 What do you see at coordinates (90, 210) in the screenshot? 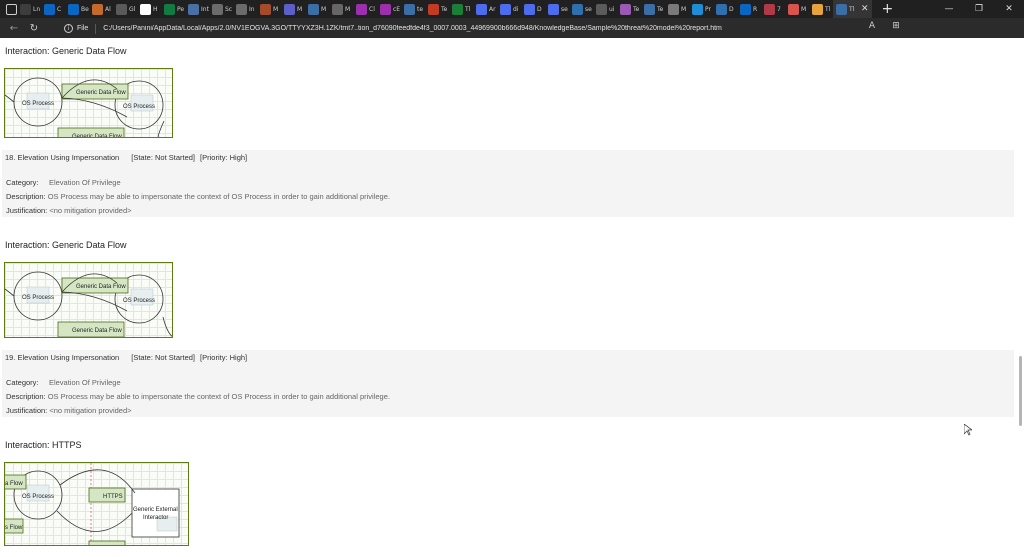
I see `threat-18-justification: <no mitigation provided>` at bounding box center [90, 210].